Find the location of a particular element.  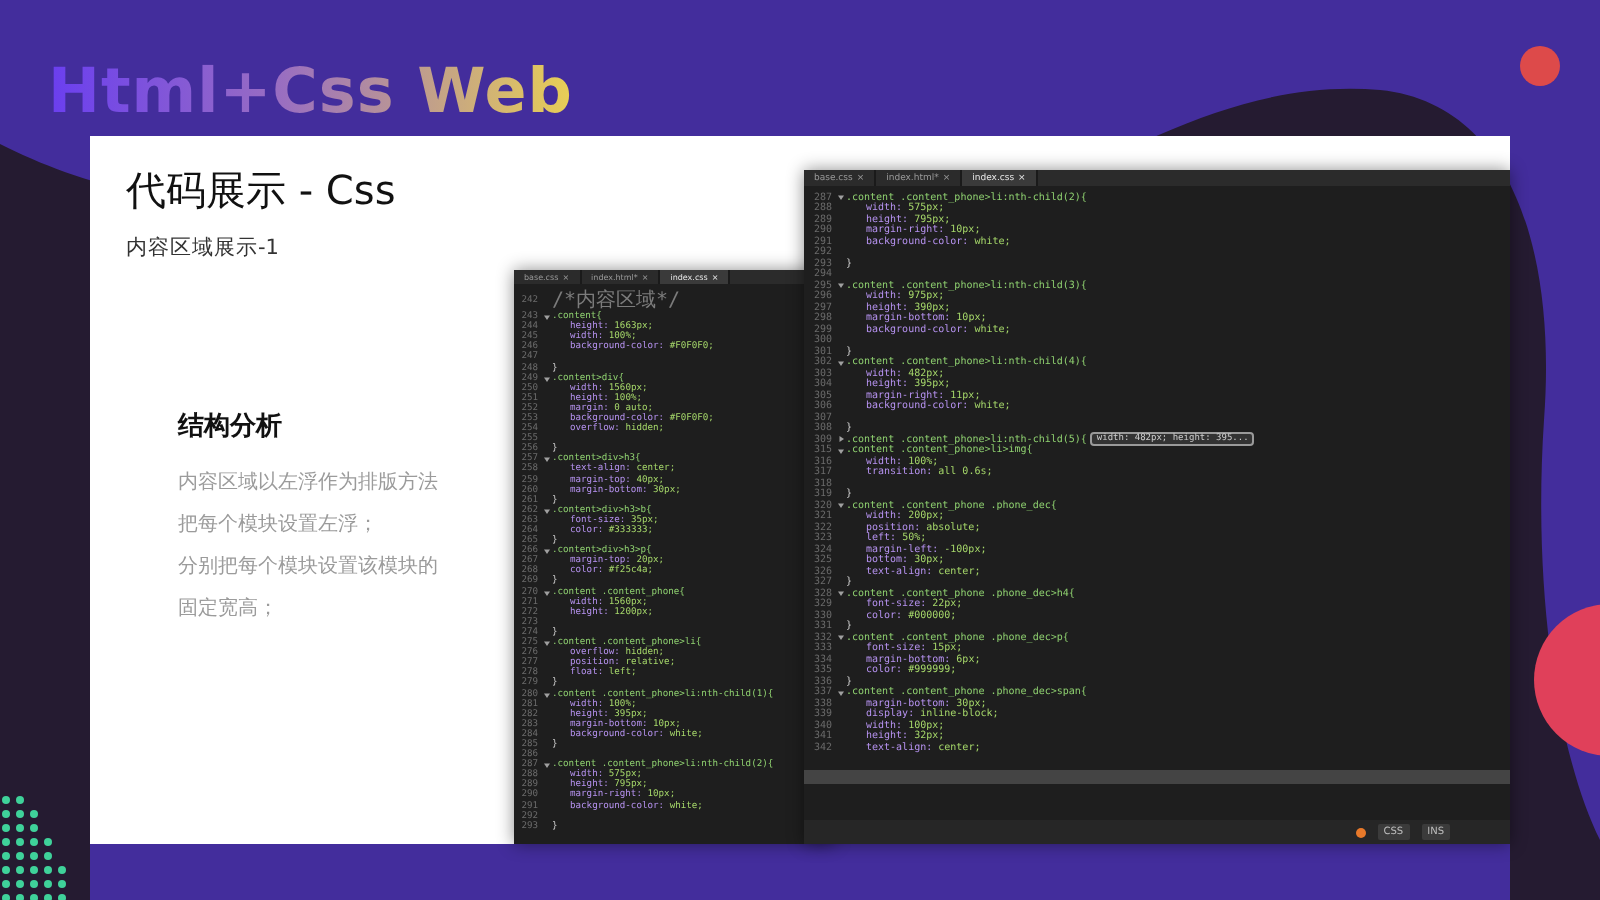

code-line: /*内容区域*/ is located at coordinates (616, 301).